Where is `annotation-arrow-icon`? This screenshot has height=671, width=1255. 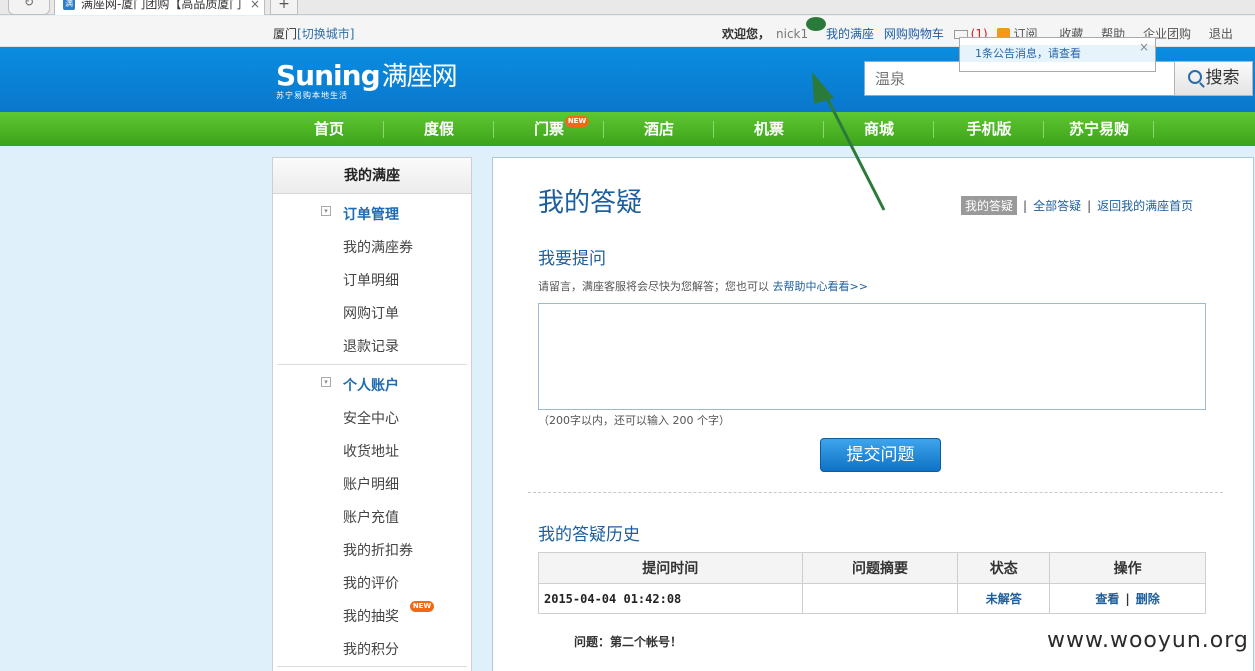 annotation-arrow-icon is located at coordinates (849, 141).